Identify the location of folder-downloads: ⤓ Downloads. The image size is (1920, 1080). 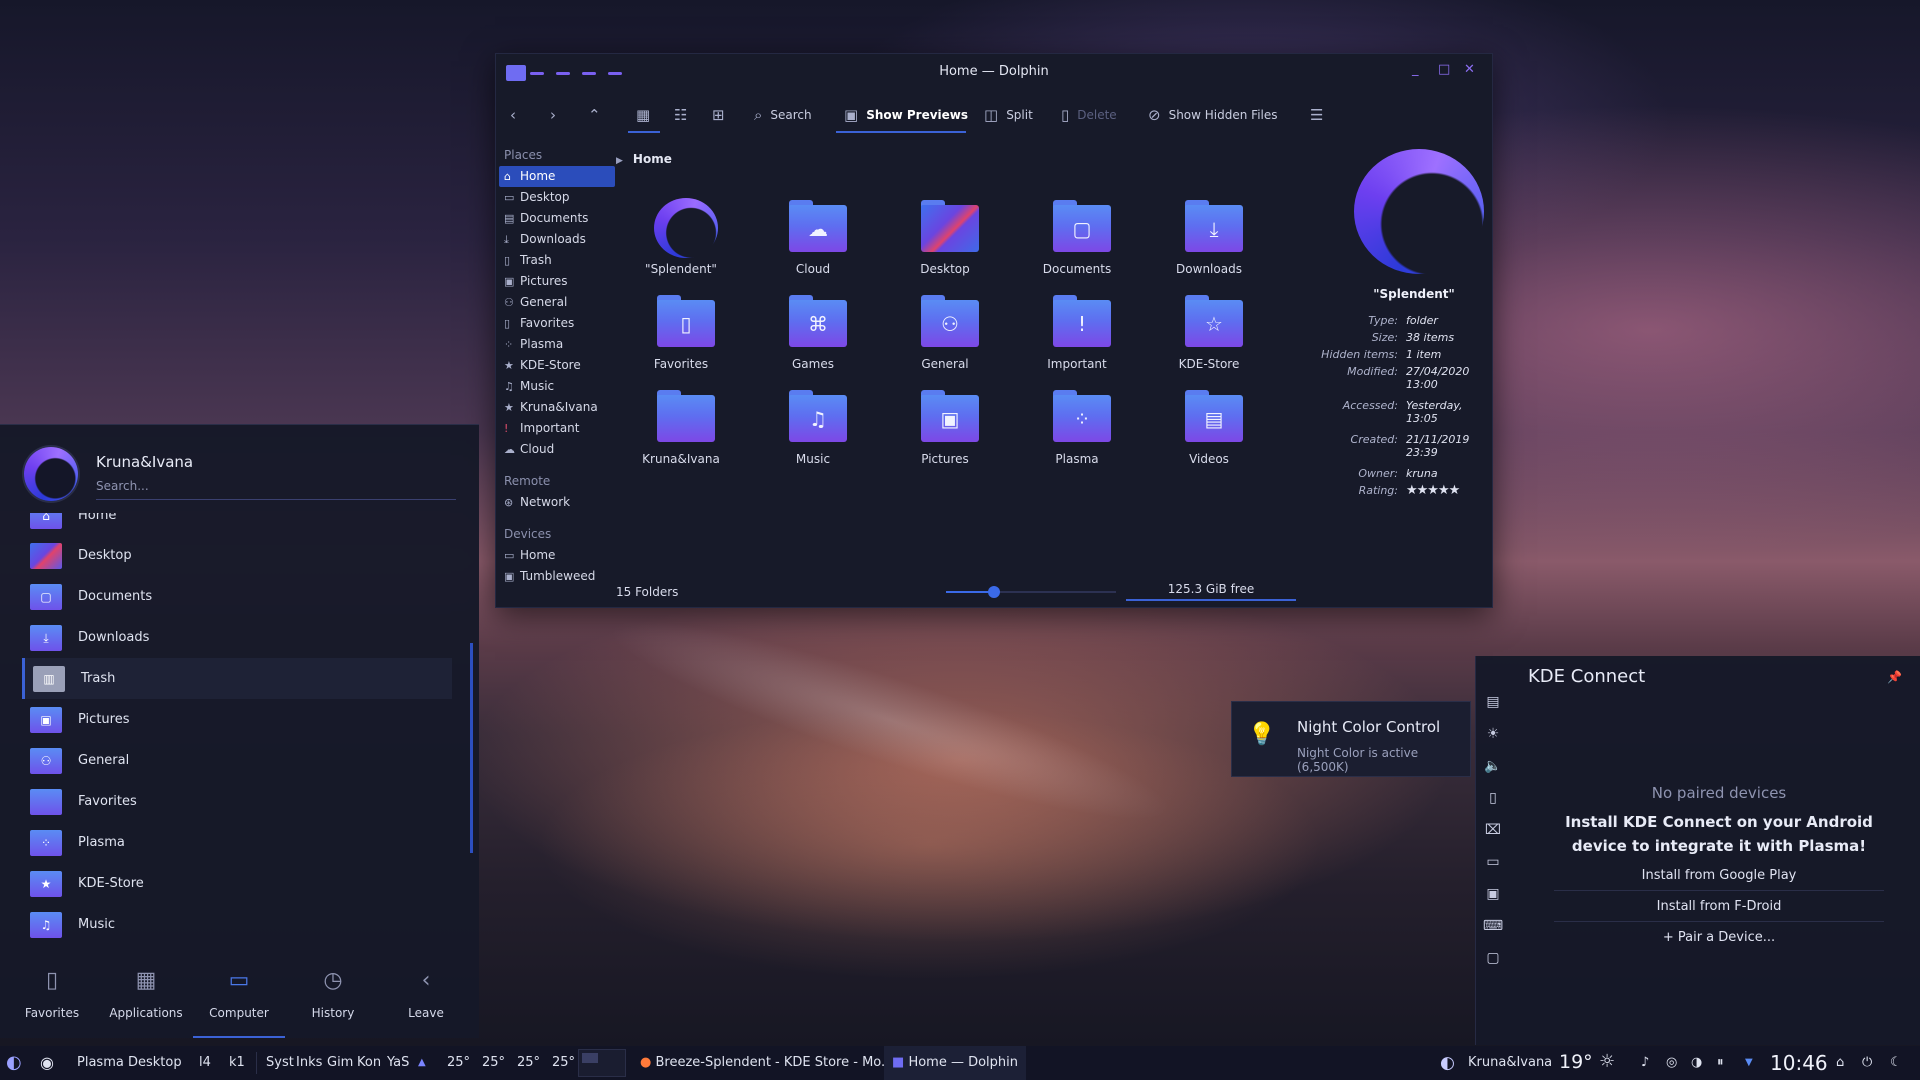
(1209, 239).